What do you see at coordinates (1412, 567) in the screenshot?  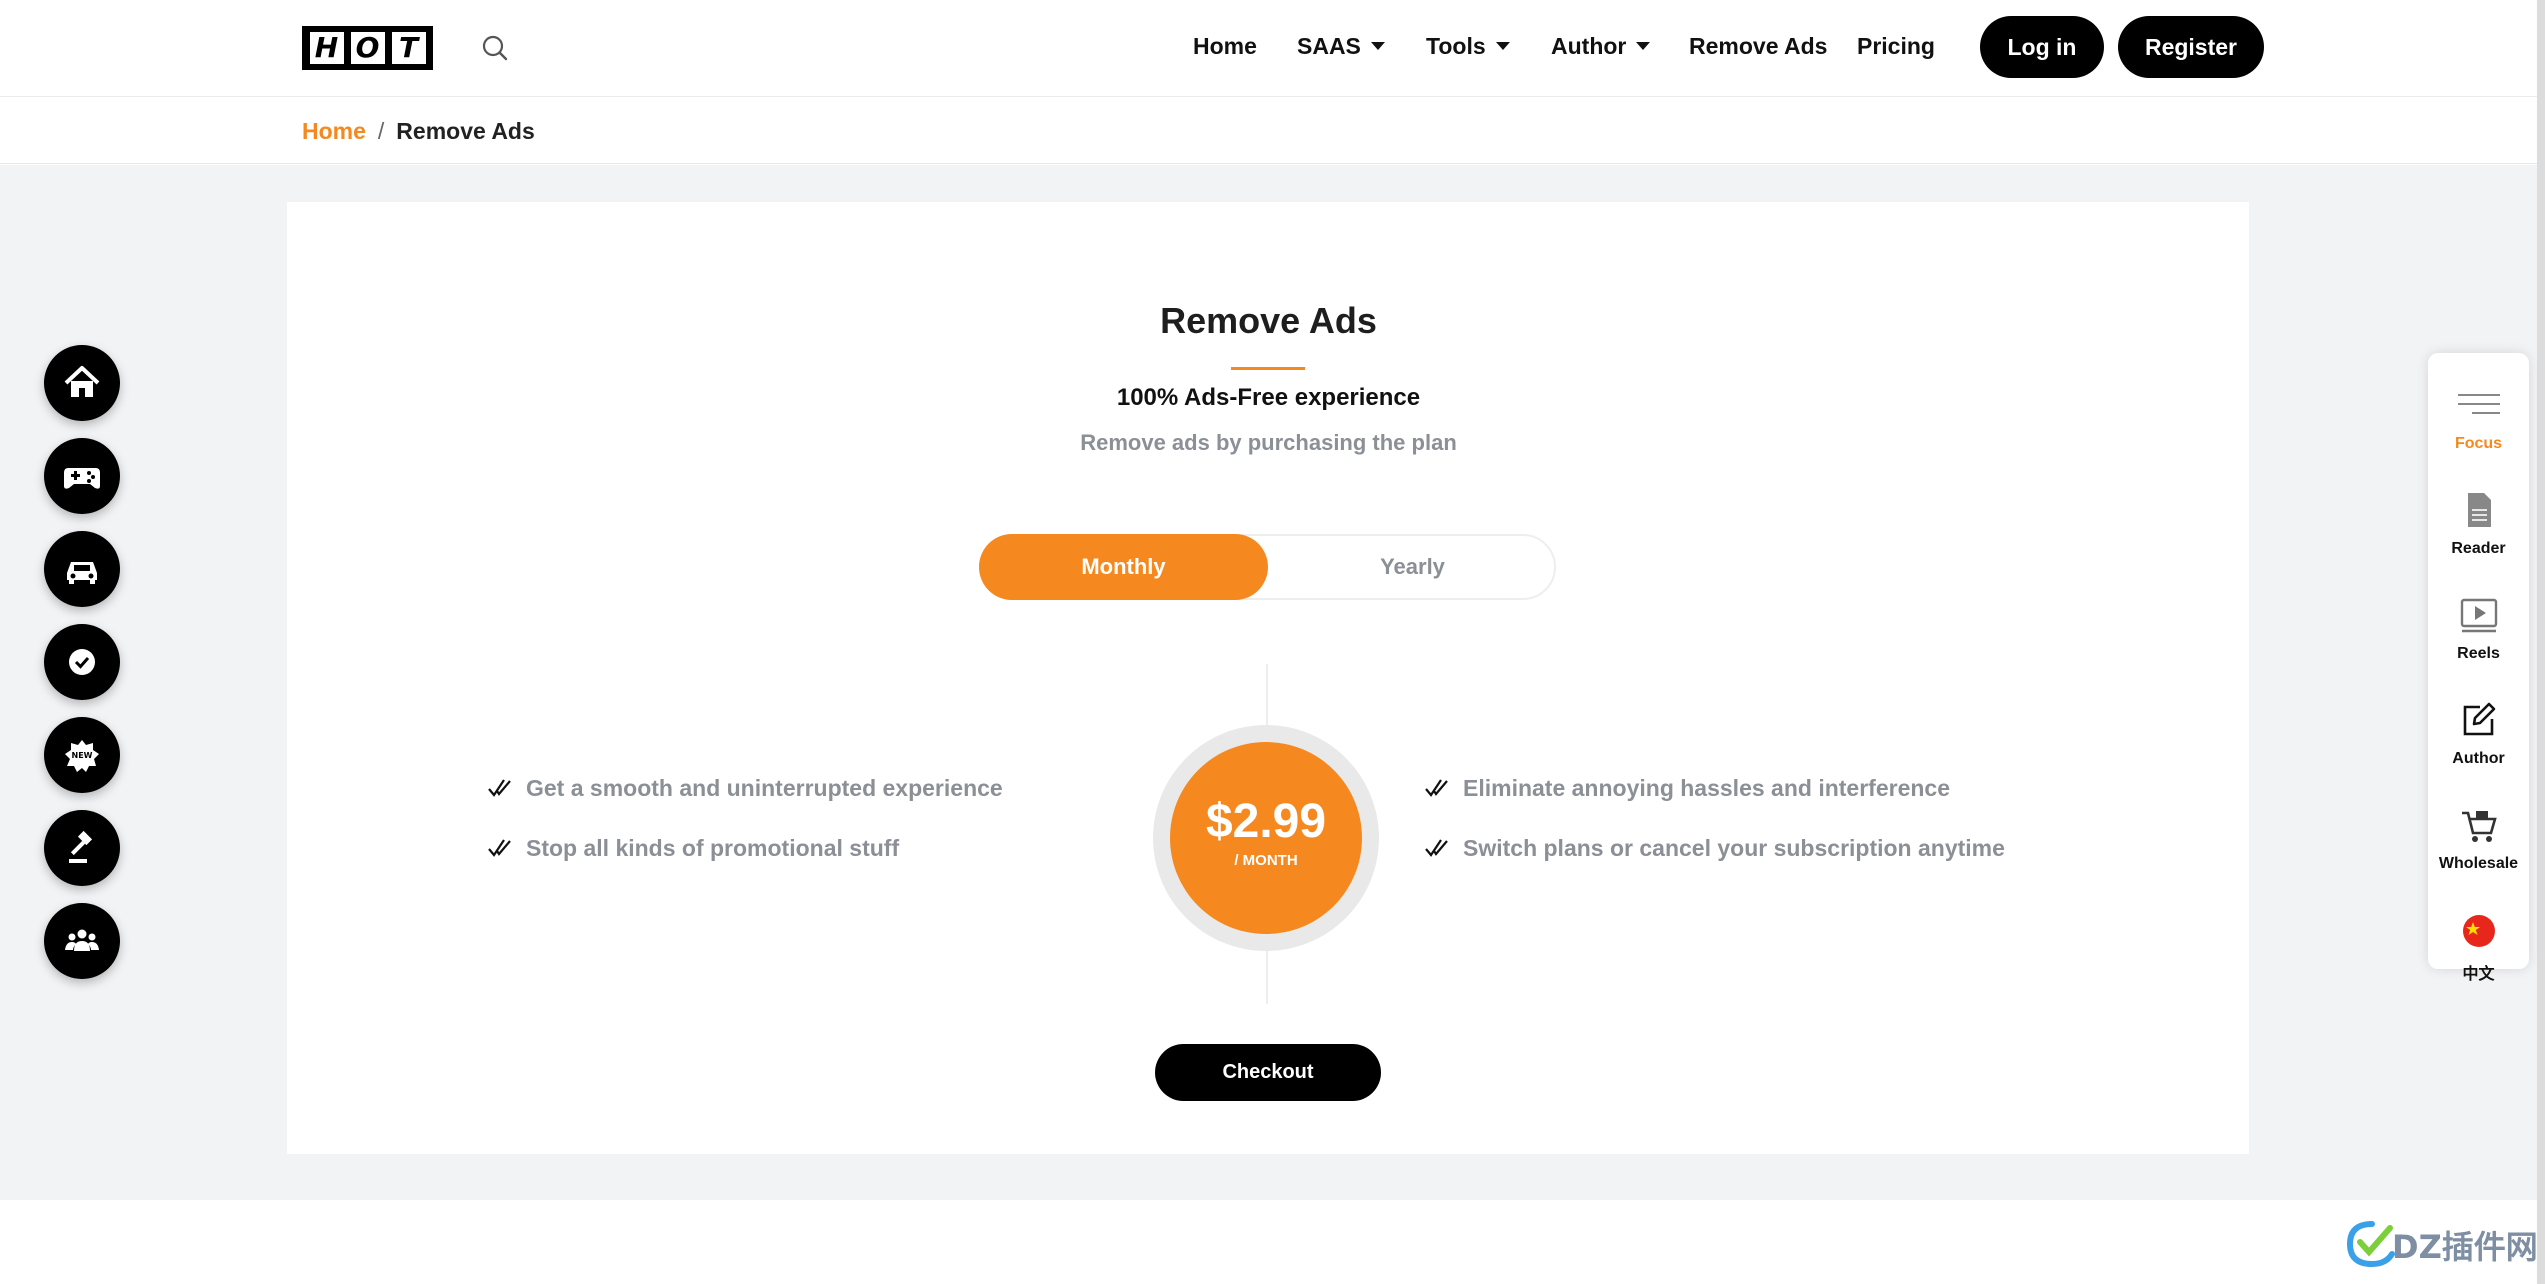 I see `toggle-yearly: Yearly` at bounding box center [1412, 567].